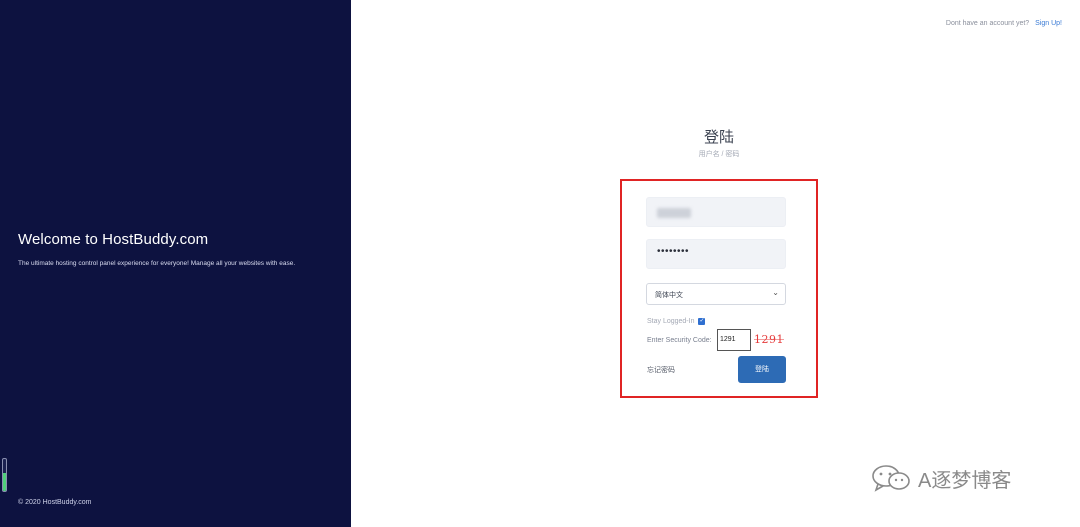  I want to click on stay-logged-in-checkbox: ✓, so click(702, 321).